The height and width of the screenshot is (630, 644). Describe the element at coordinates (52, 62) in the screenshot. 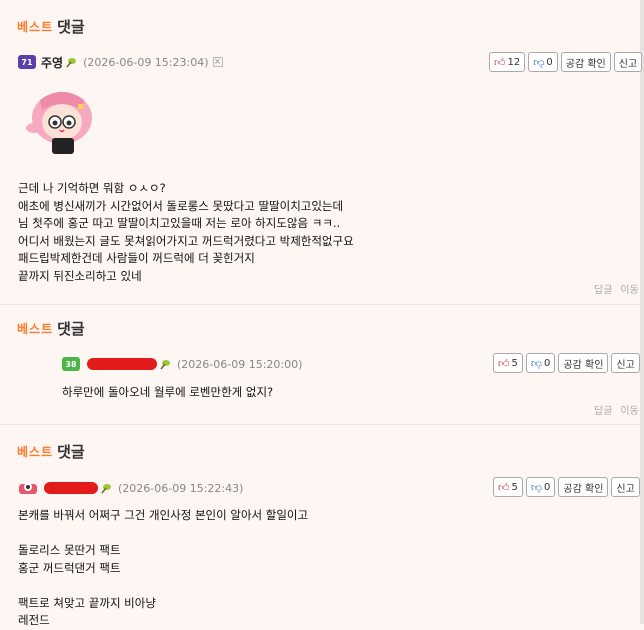

I see `author-name: 주영` at that location.